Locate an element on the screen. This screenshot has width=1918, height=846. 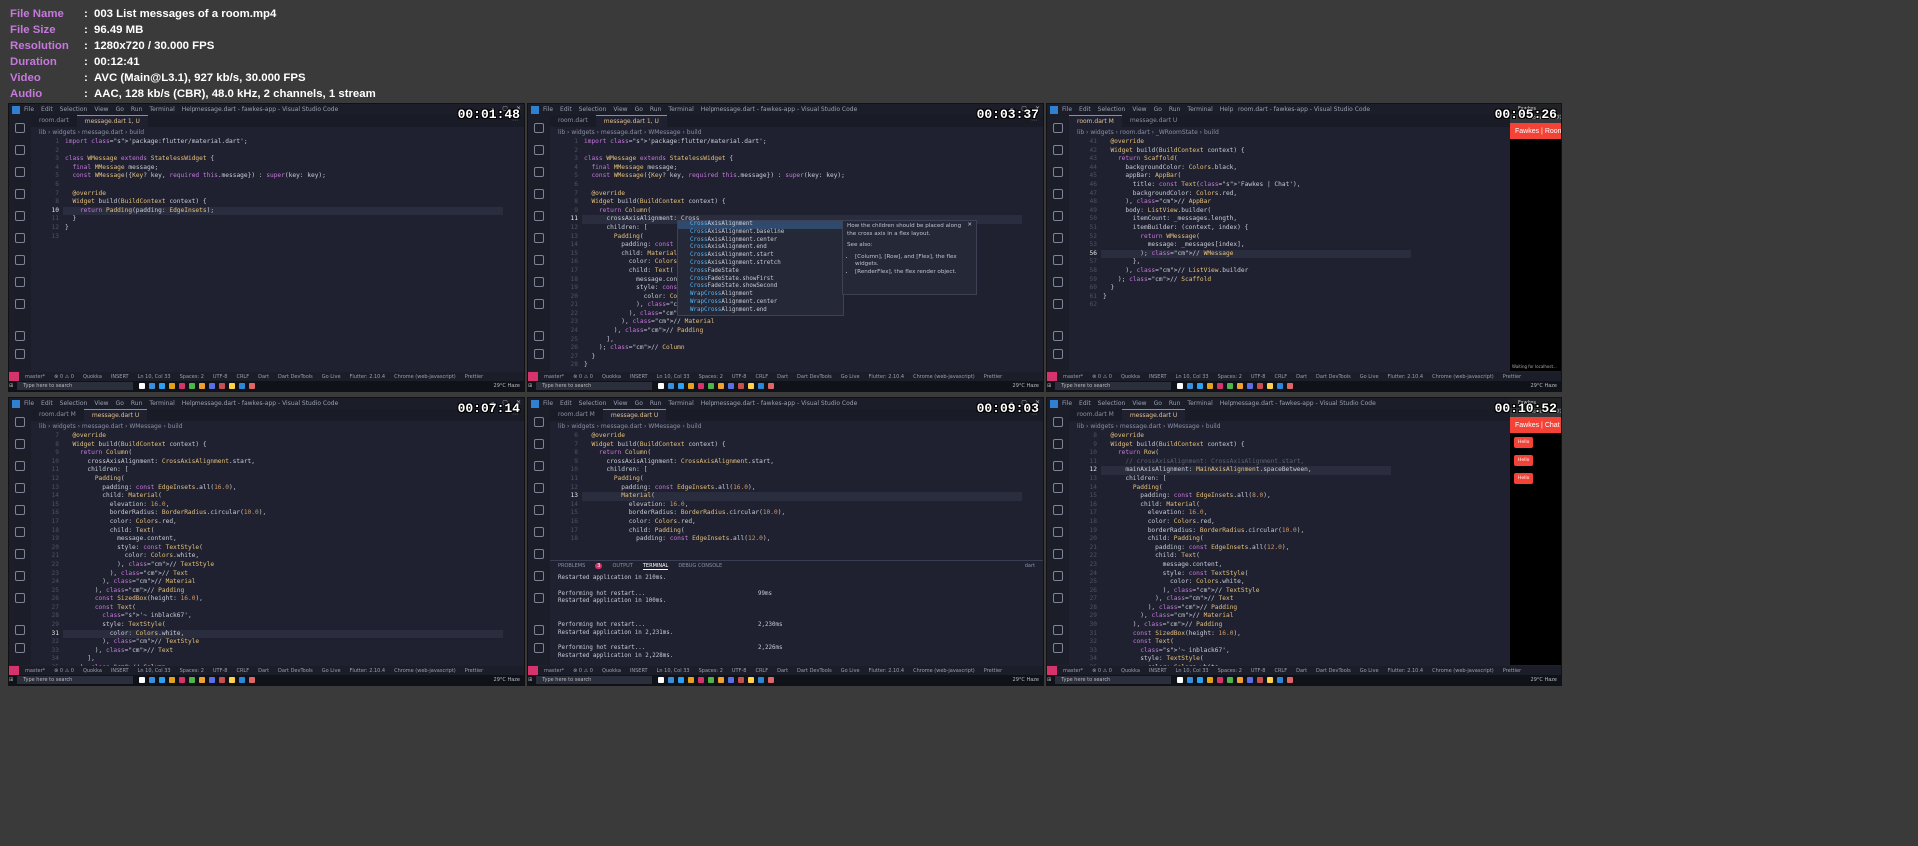
status-item: Prettier is located at coordinates (474, 671).